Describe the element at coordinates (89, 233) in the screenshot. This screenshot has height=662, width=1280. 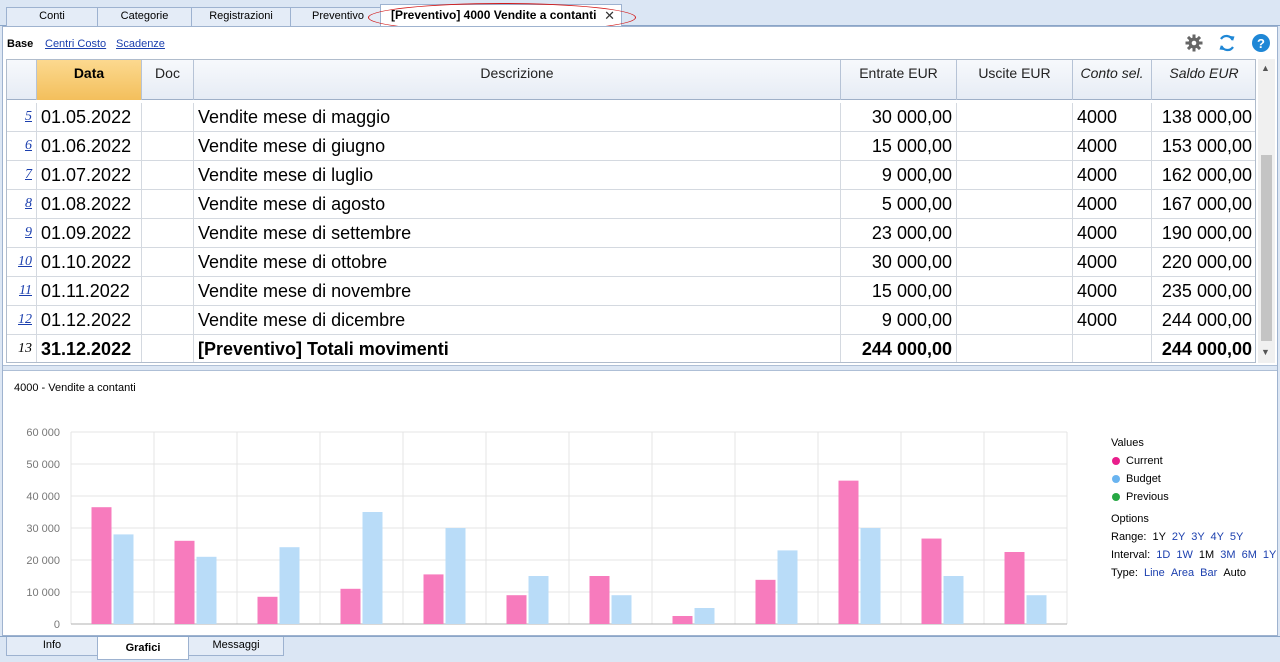
I see `cell-date: 01.09.2022` at that location.